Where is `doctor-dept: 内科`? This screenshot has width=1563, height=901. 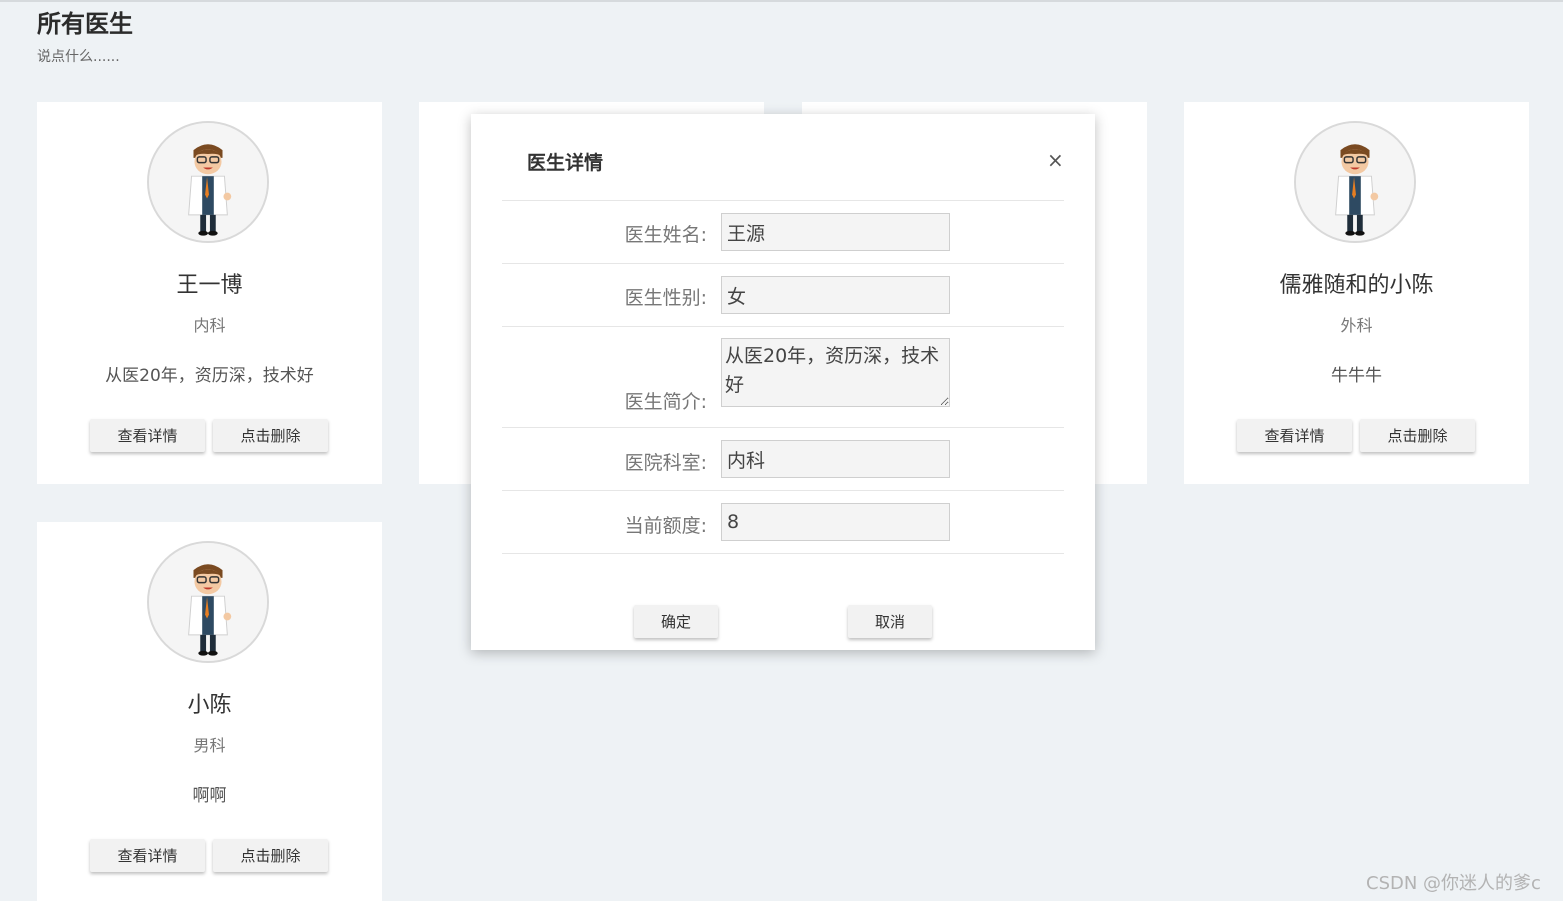
doctor-dept: 内科 is located at coordinates (209, 325).